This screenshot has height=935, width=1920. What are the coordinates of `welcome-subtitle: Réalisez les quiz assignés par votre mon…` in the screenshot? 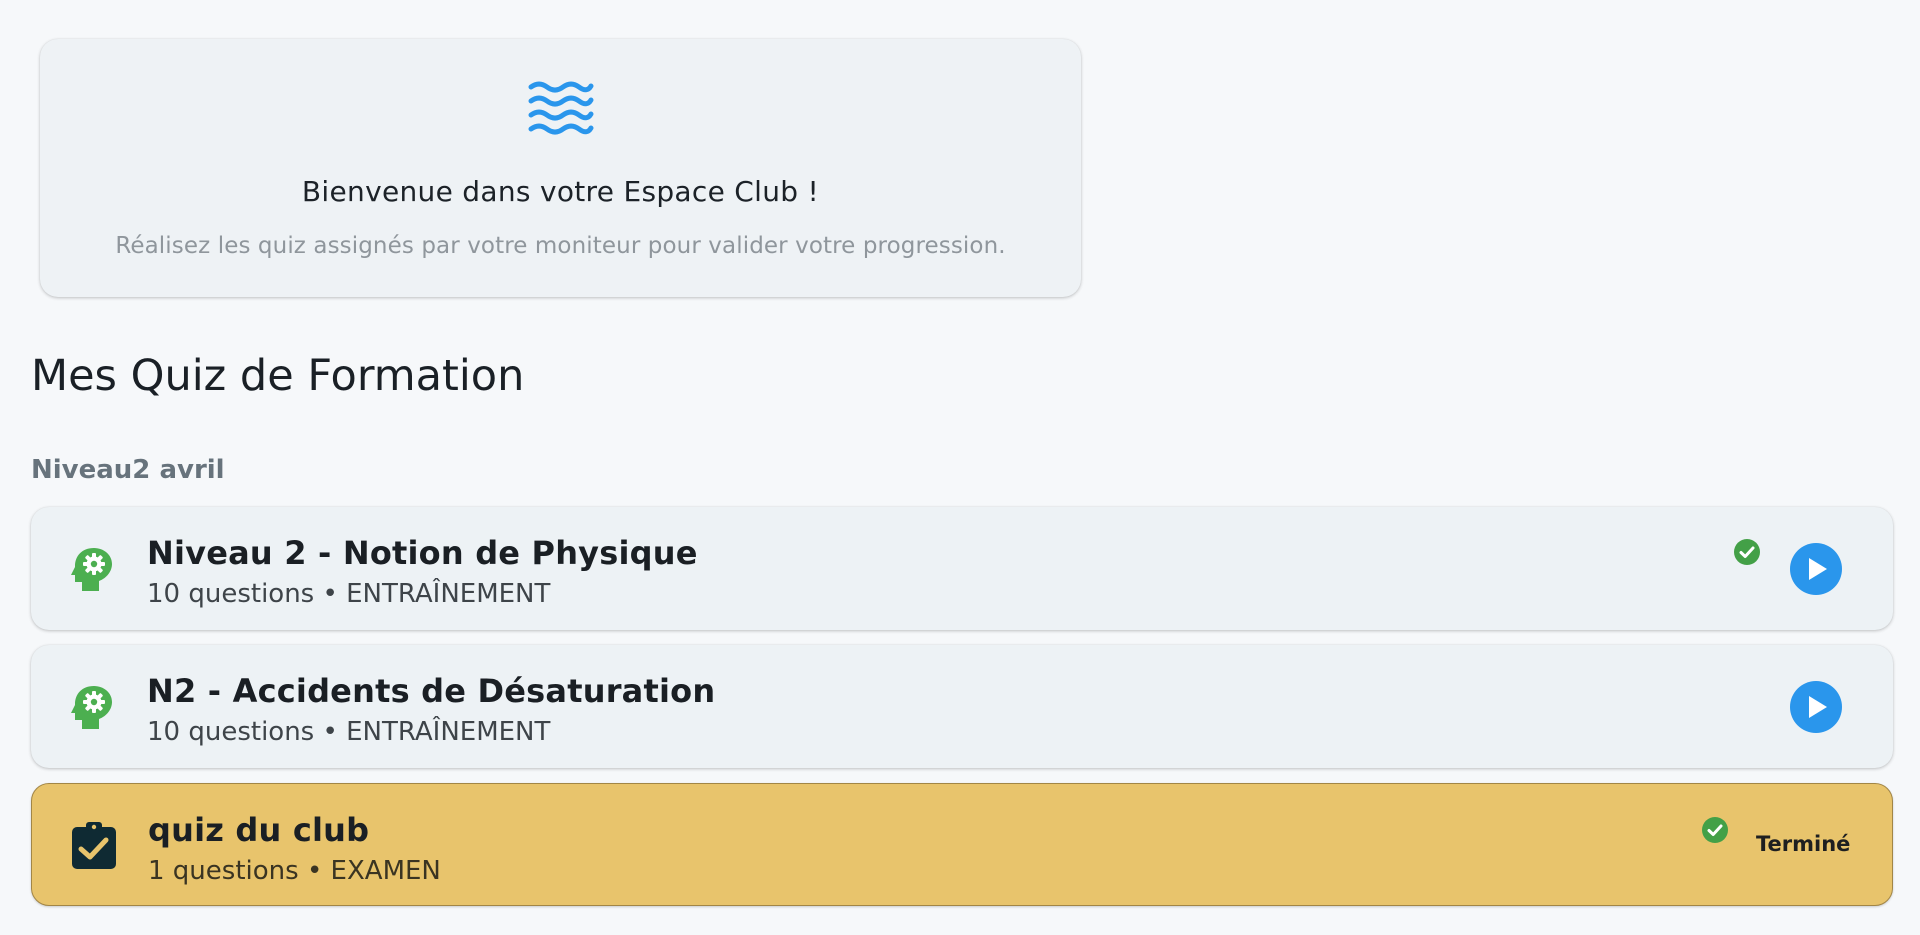 It's located at (560, 246).